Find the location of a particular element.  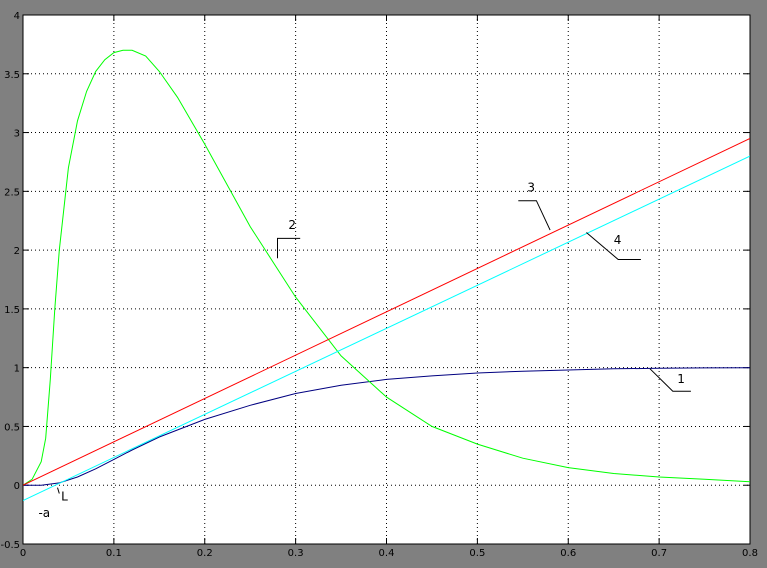

annotation-label-4: 4 is located at coordinates (618, 240).